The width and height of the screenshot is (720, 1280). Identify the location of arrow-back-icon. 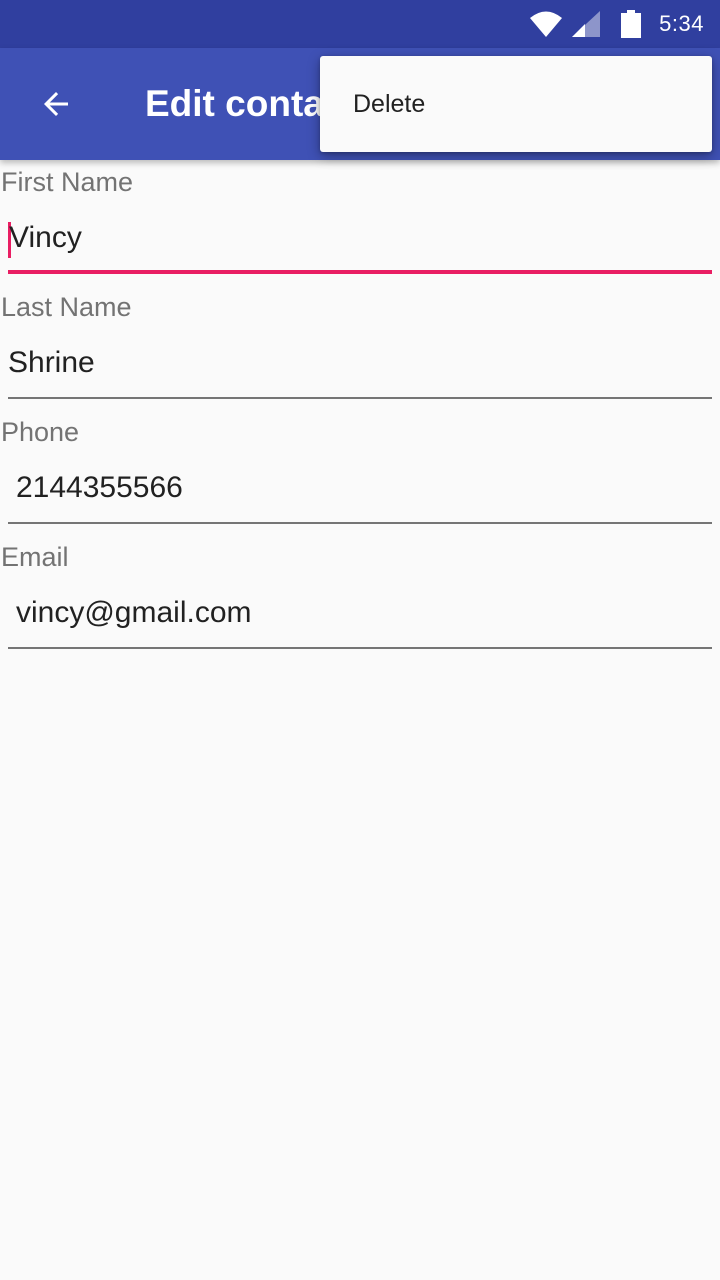
(56, 104).